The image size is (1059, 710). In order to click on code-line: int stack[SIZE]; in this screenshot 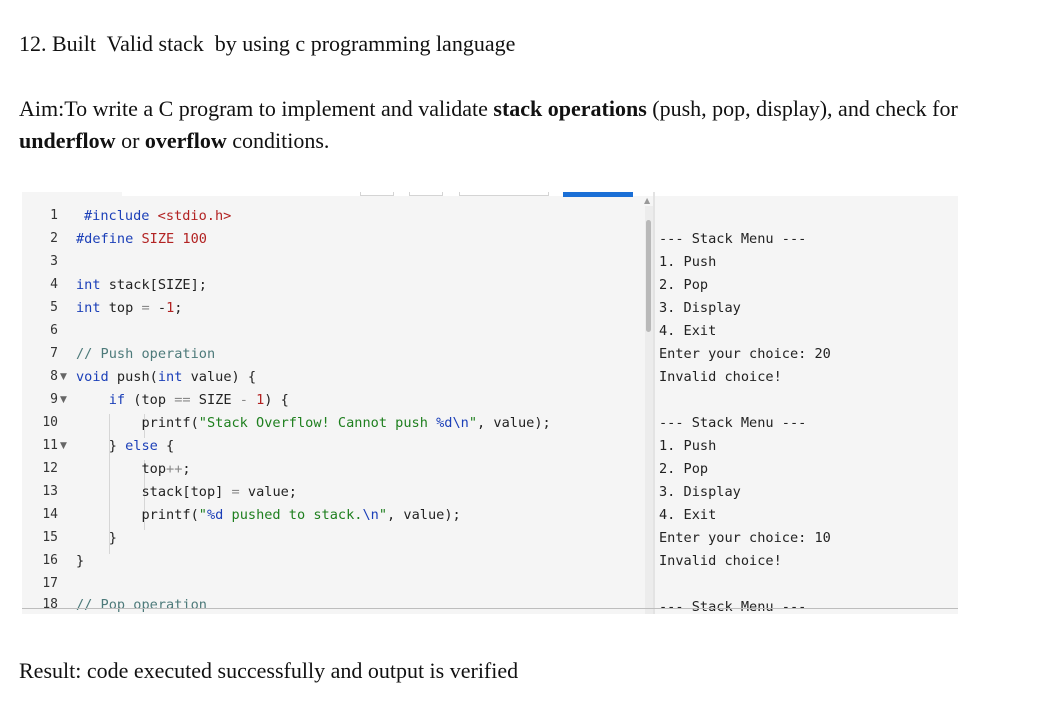, I will do `click(141, 285)`.